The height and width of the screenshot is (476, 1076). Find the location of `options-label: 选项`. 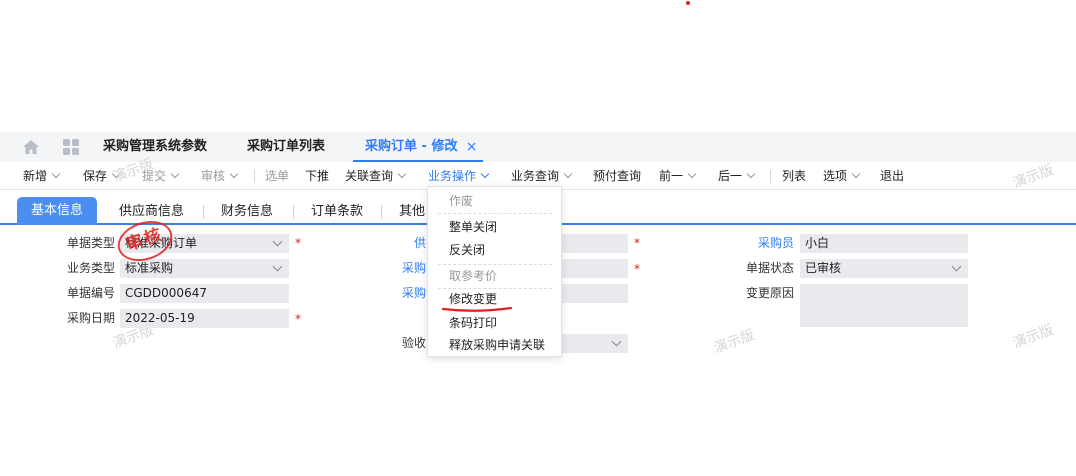

options-label: 选项 is located at coordinates (835, 176).